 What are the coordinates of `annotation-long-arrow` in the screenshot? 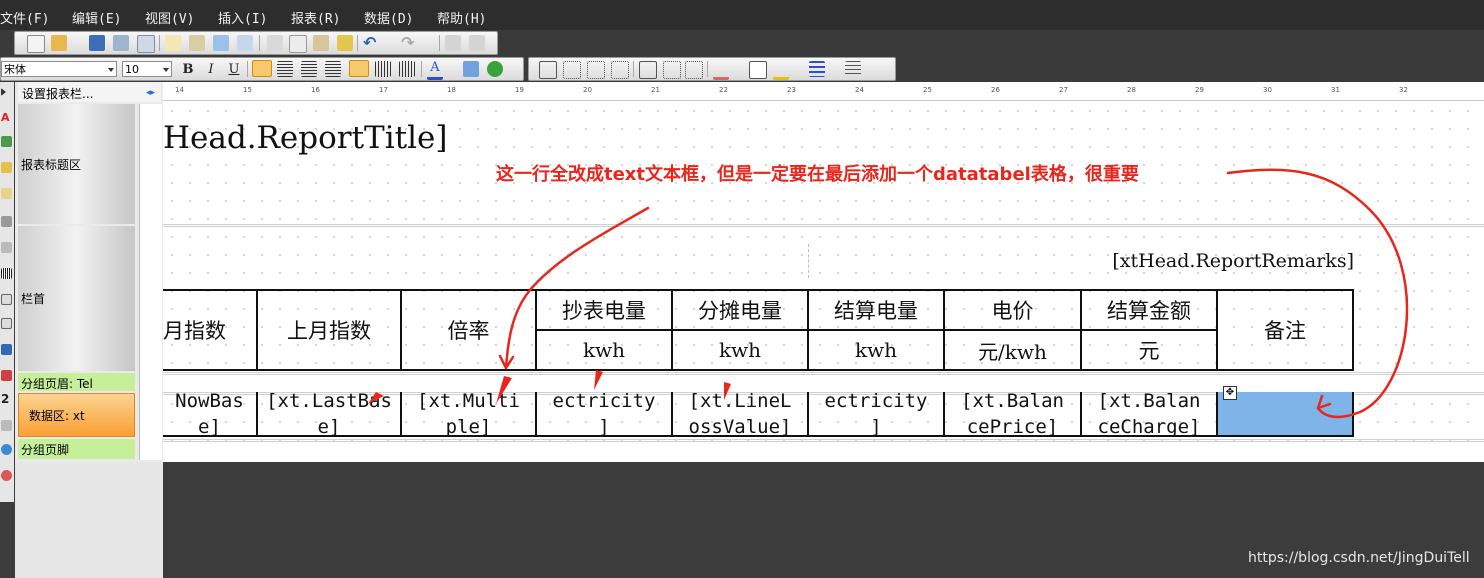 It's located at (1317, 293).